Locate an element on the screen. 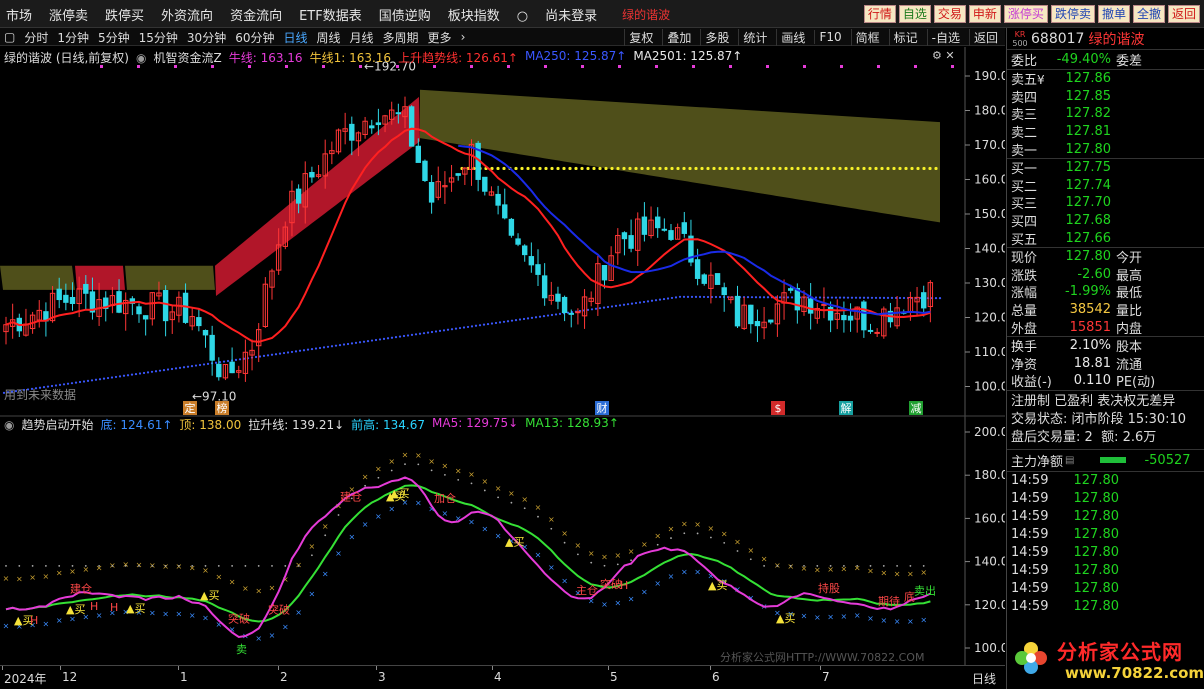 This screenshot has height=689, width=1204. toolbar-square-icon: ▢ is located at coordinates (9, 37).